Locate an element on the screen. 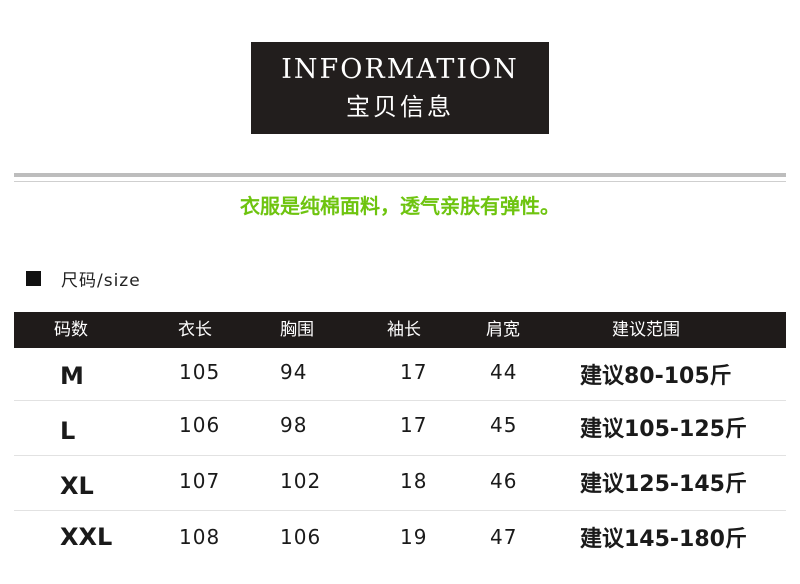  table-row: XXL 108 106 19 47 建议145-180斤 is located at coordinates (400, 538).